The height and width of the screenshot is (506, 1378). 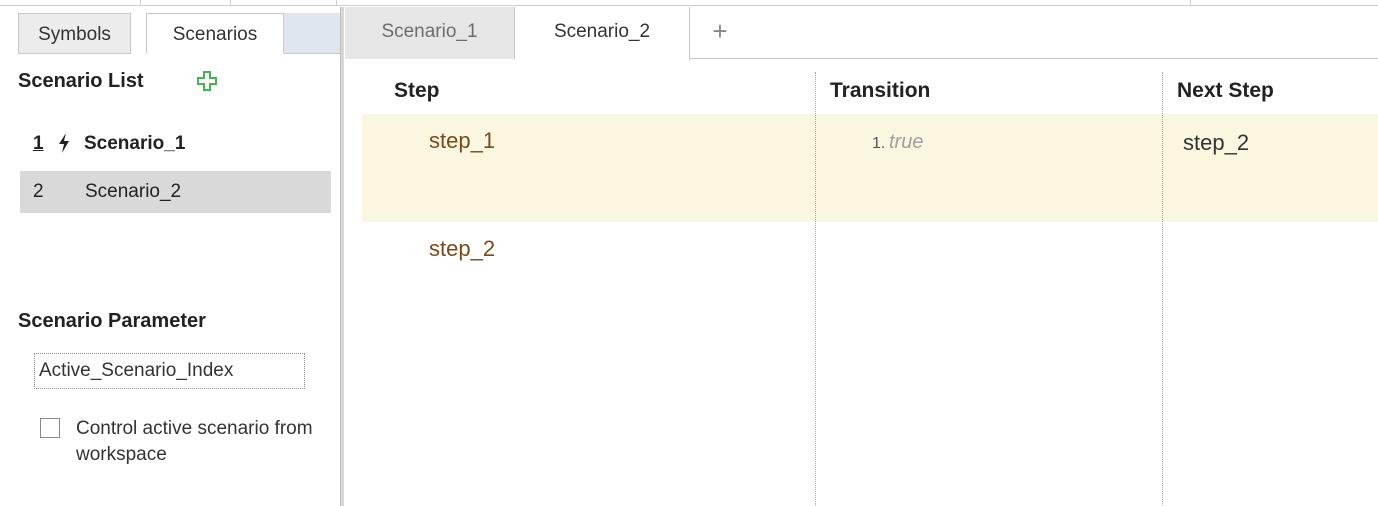 I want to click on tab-scenario-1: Scenario_1, so click(x=430, y=33).